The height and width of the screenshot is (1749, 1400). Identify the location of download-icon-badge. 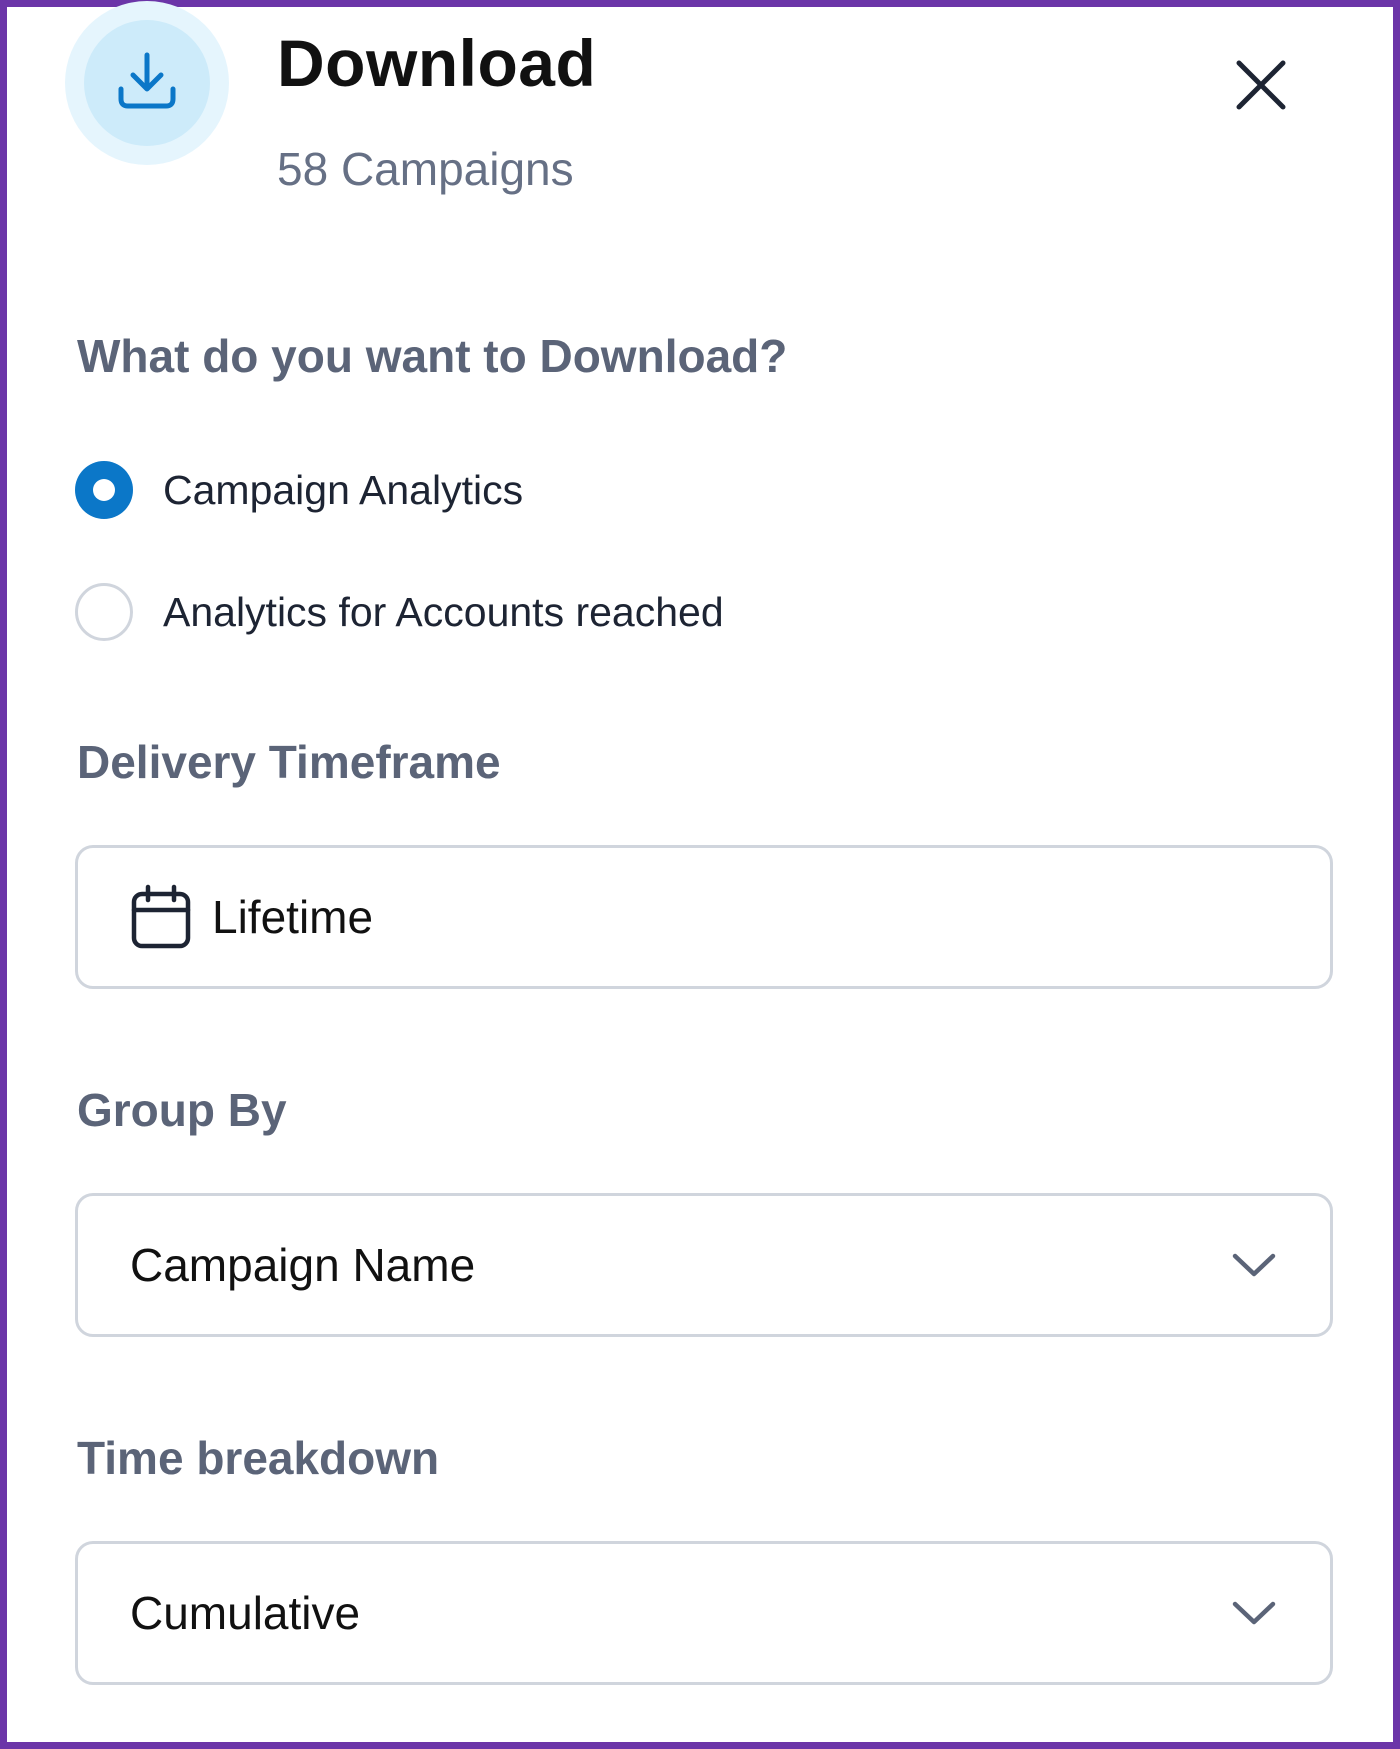
(147, 83).